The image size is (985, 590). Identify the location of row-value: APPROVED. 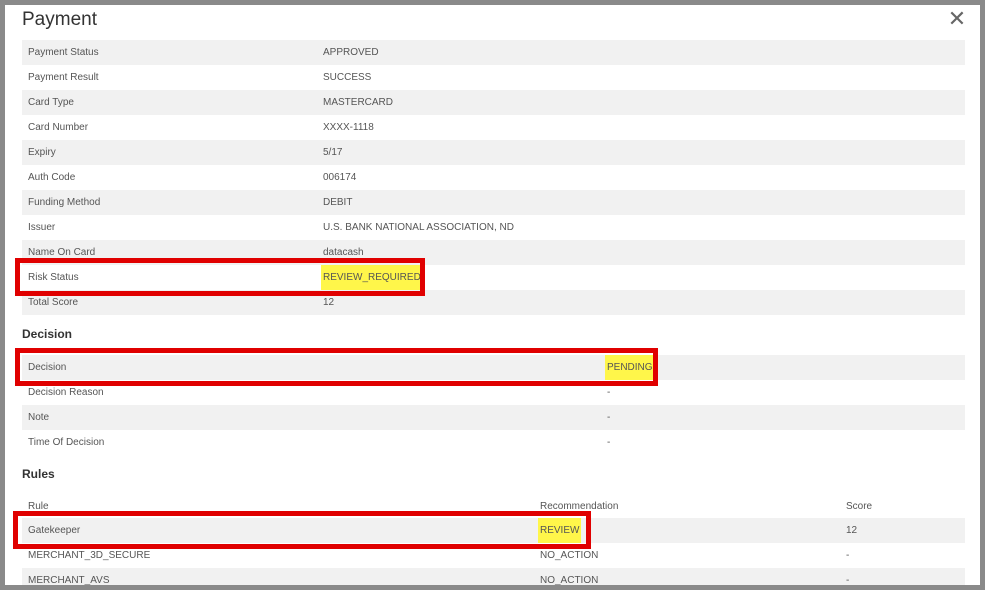
(351, 52).